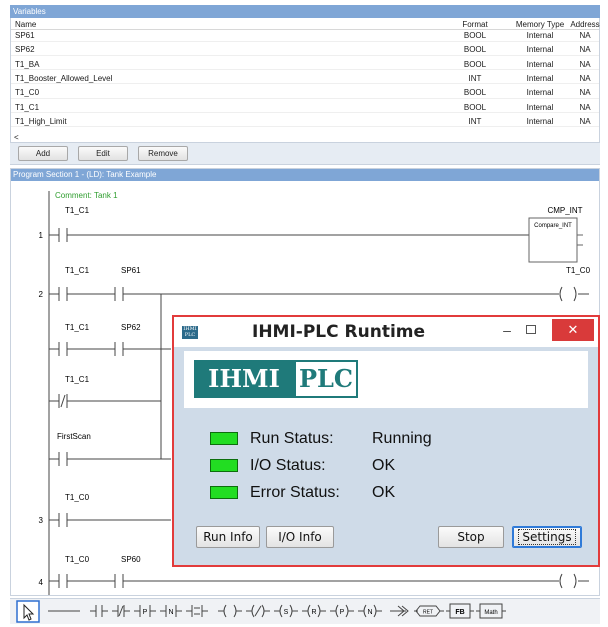 The height and width of the screenshot is (627, 608). I want to click on variables-panel-title: Variables, so click(305, 11).